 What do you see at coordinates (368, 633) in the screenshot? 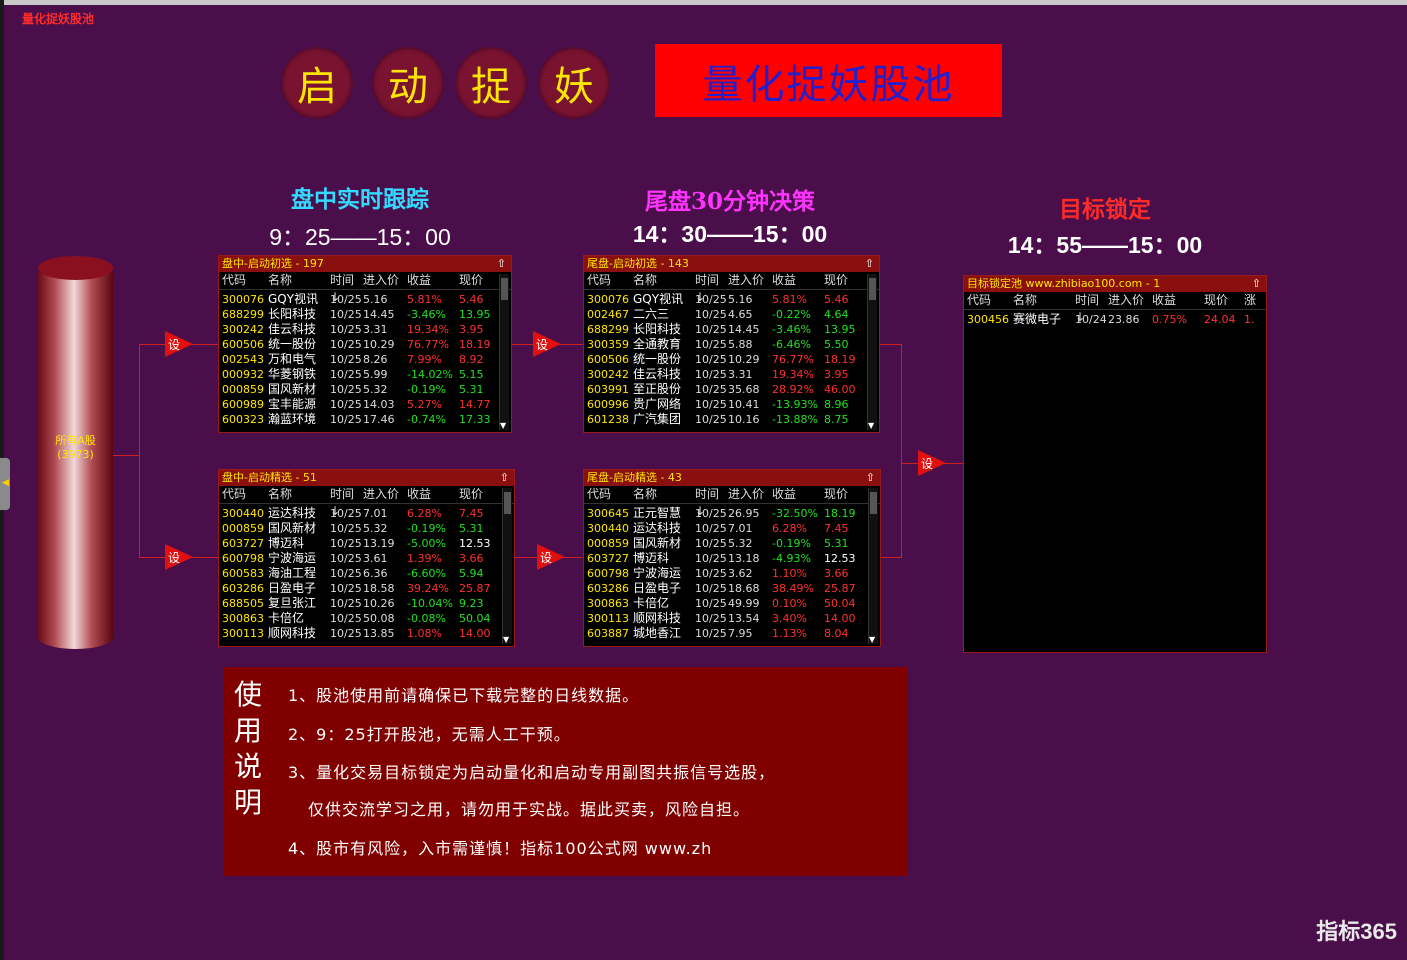
I see `table-row: 300113 顺网科技 10/25 13.85 1.08% 14.00` at bounding box center [368, 633].